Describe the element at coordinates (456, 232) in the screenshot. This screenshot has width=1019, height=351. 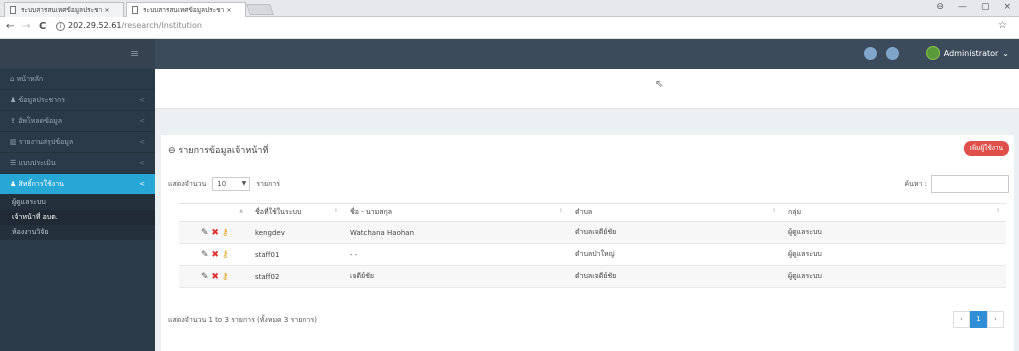
I see `cell-fullname: Watchana Haohan` at that location.